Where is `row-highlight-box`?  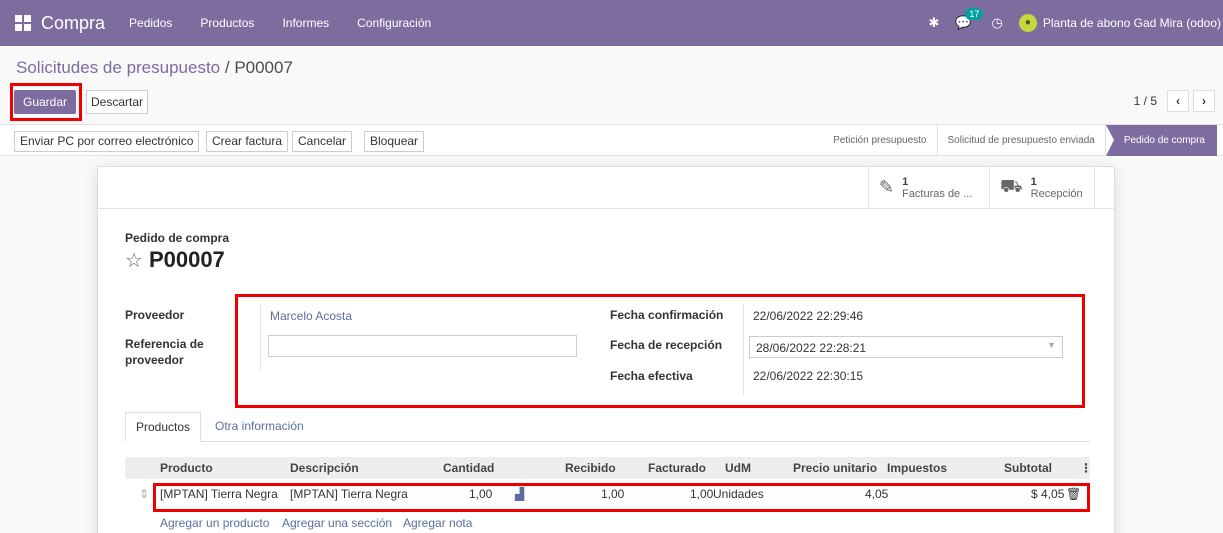 row-highlight-box is located at coordinates (621, 497).